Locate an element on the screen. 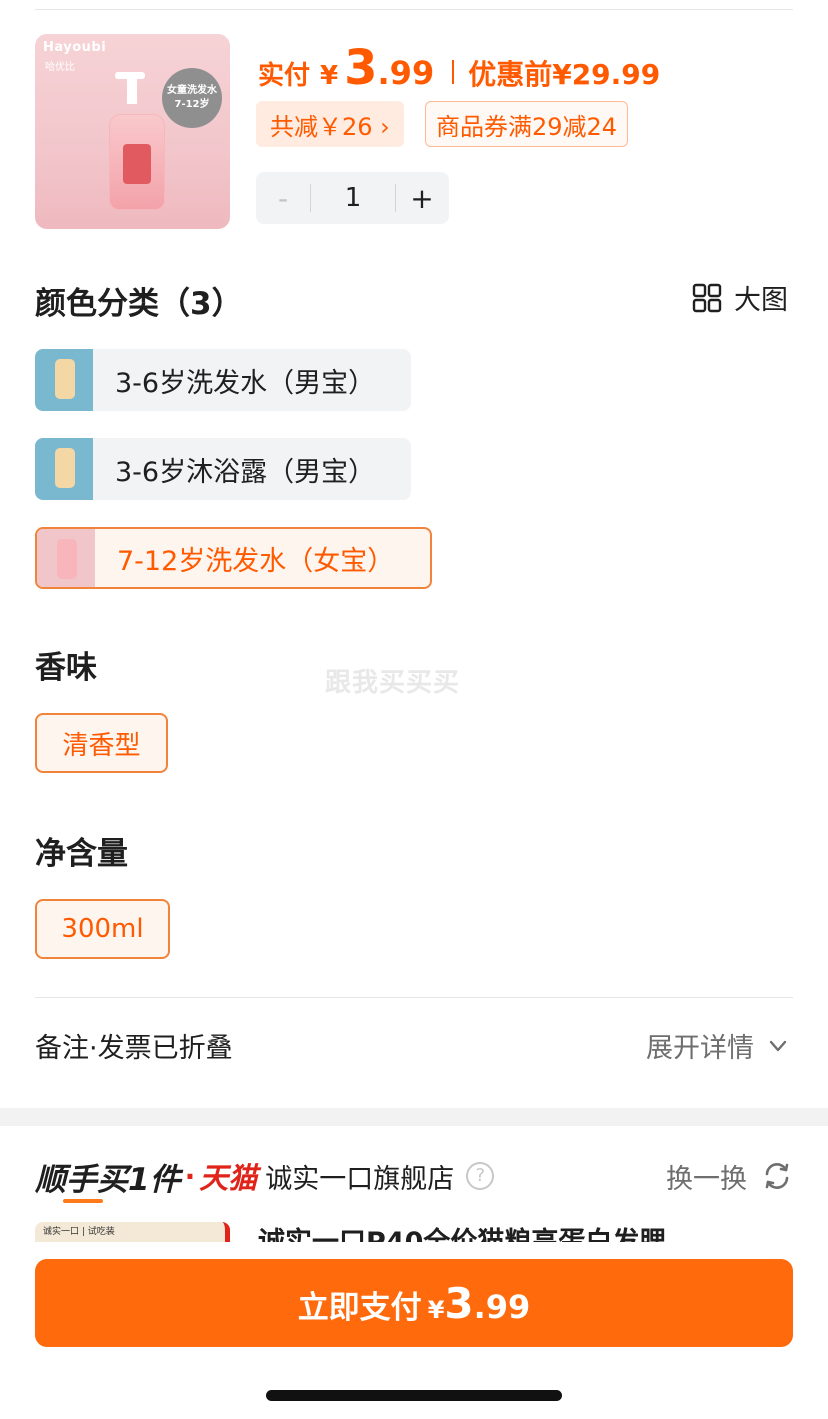 The image size is (828, 1419). color-option-label: 7-12岁洗发水（女宝） is located at coordinates (256, 561).